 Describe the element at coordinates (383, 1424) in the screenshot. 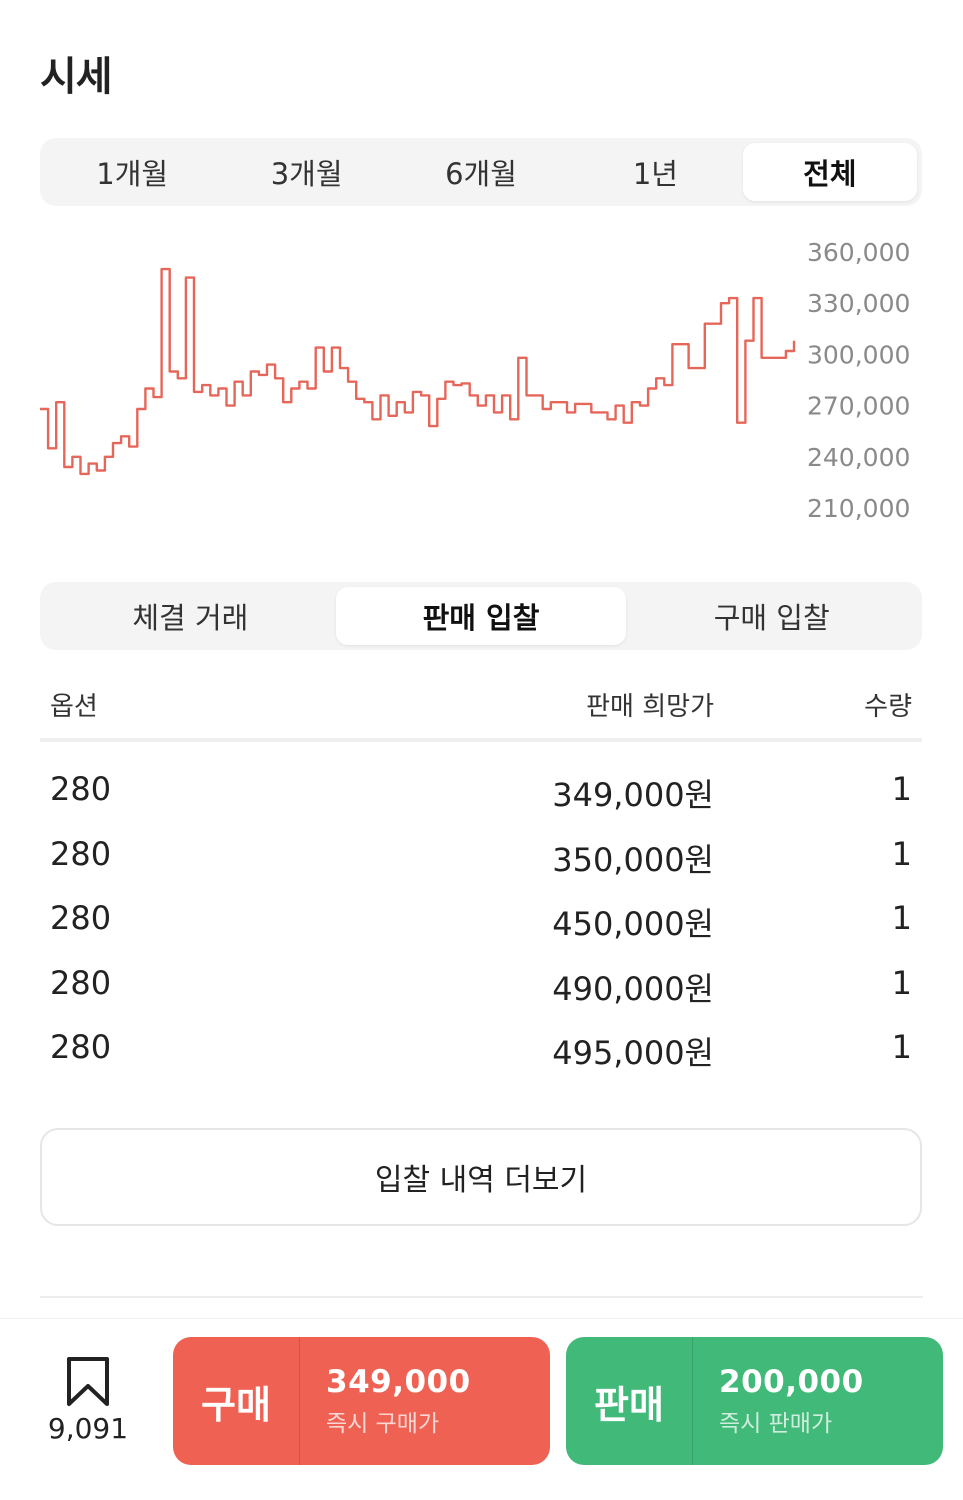

I see `buy-sub-label: 즉시 구매가` at that location.